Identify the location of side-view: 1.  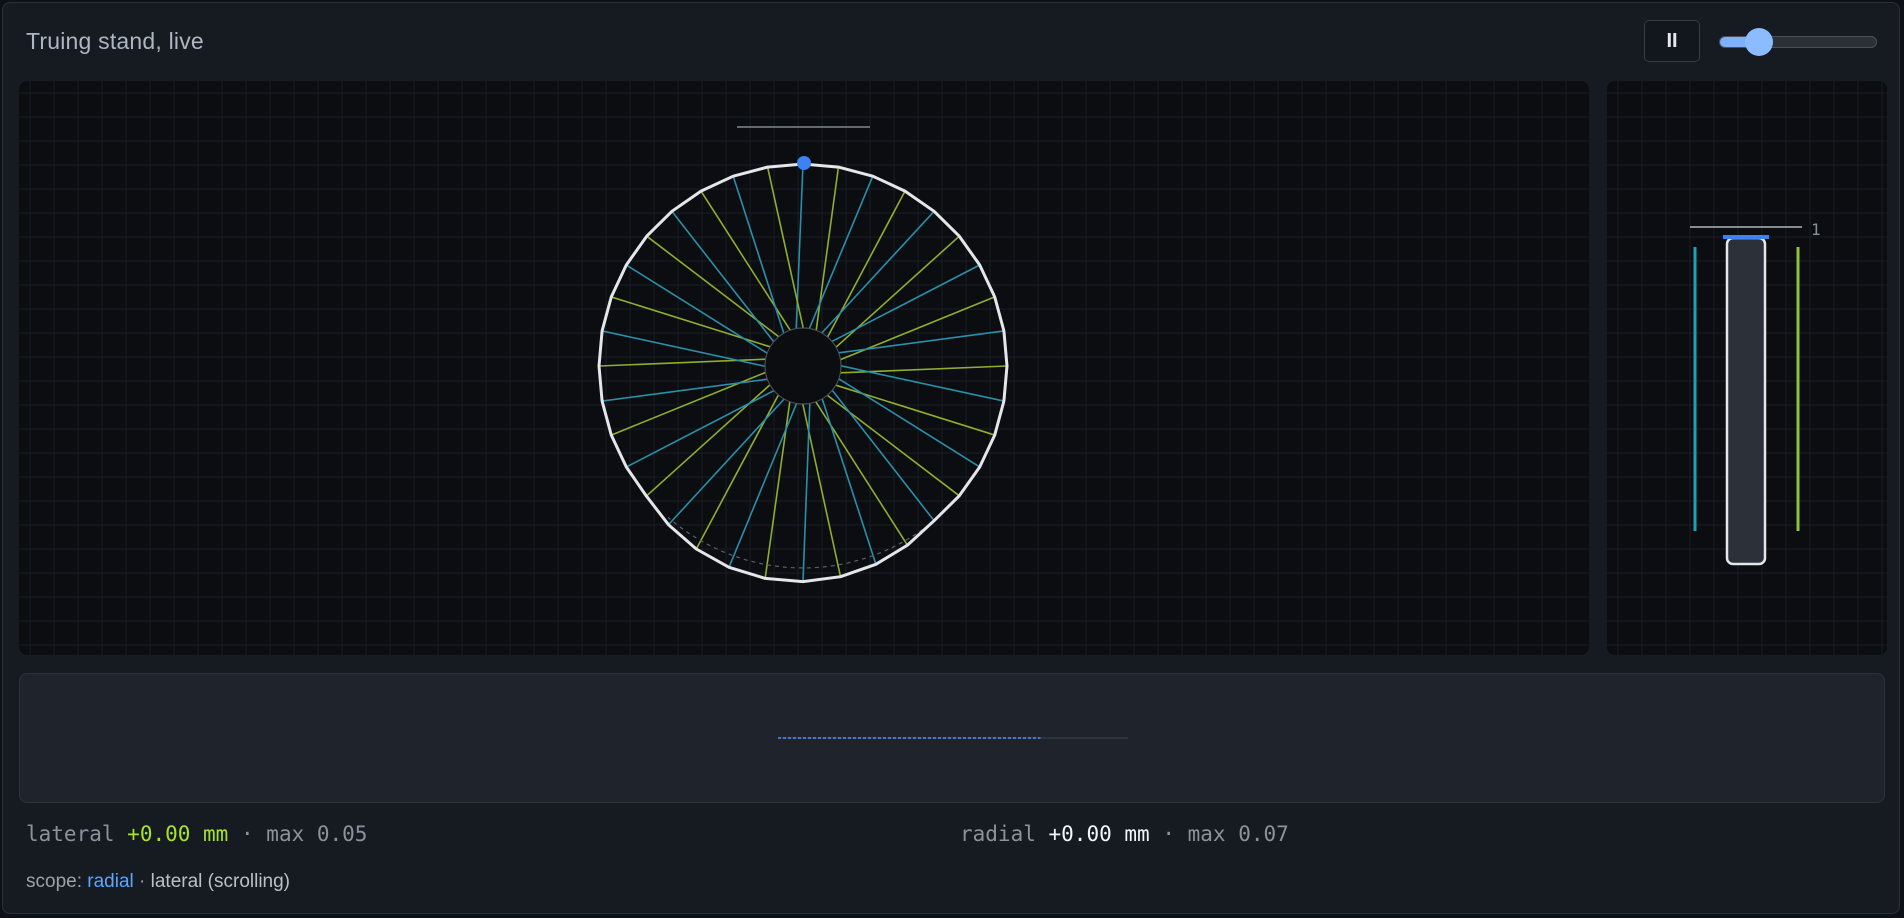
(1747, 368).